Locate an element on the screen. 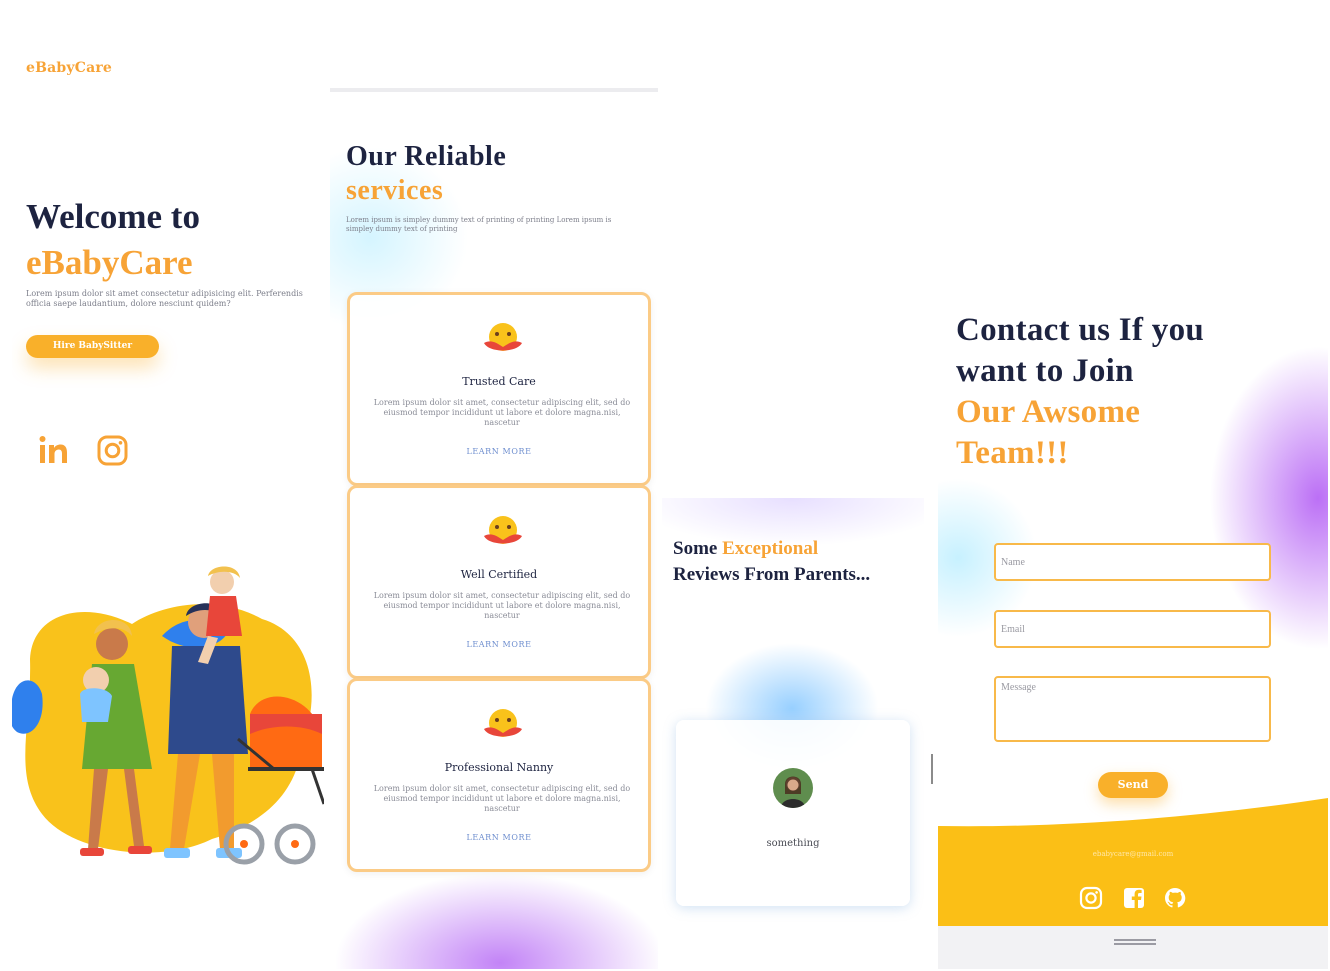 Image resolution: width=1330 pixels, height=971 pixels. message-input is located at coordinates (1132, 709).